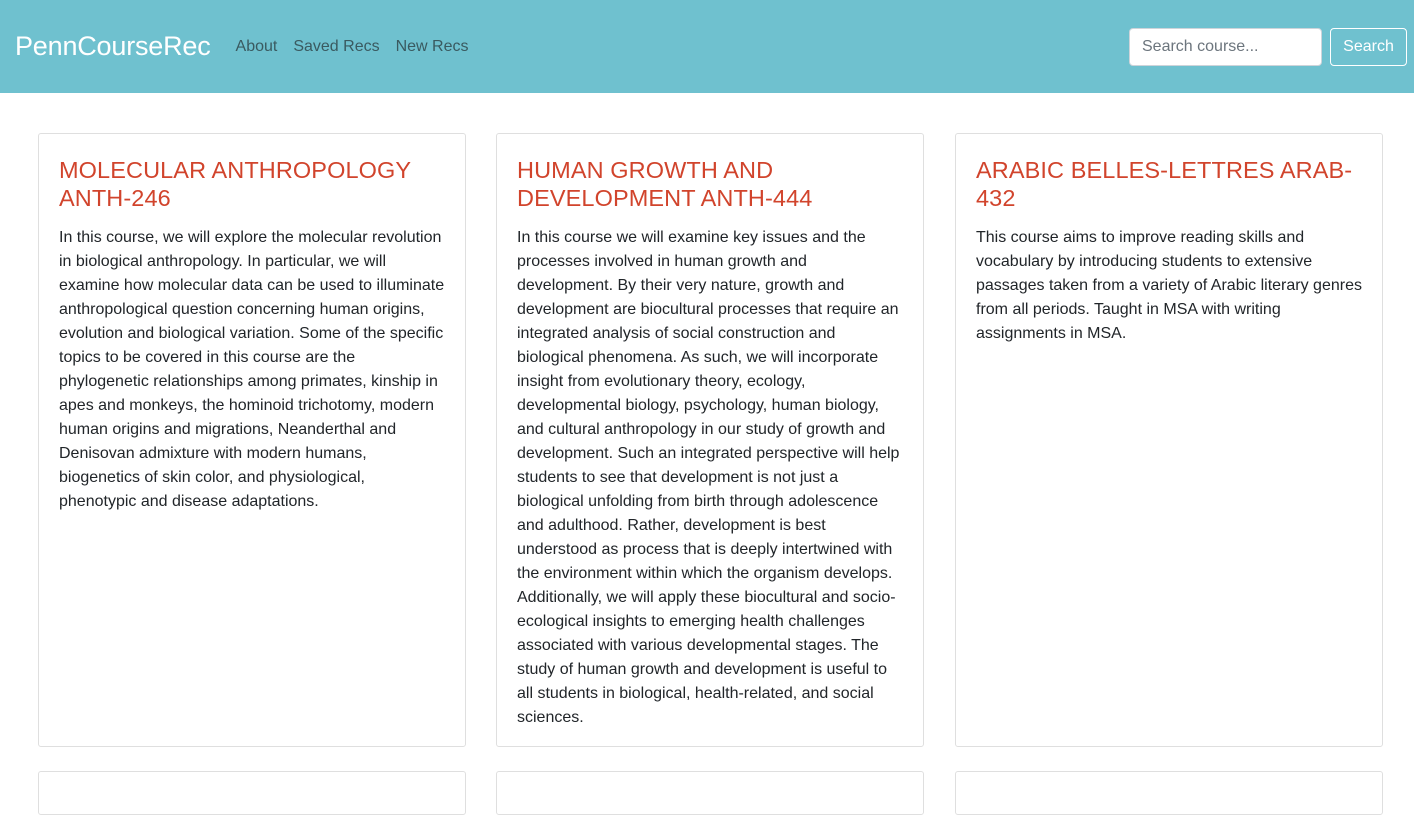  I want to click on search-button: Search, so click(1368, 46).